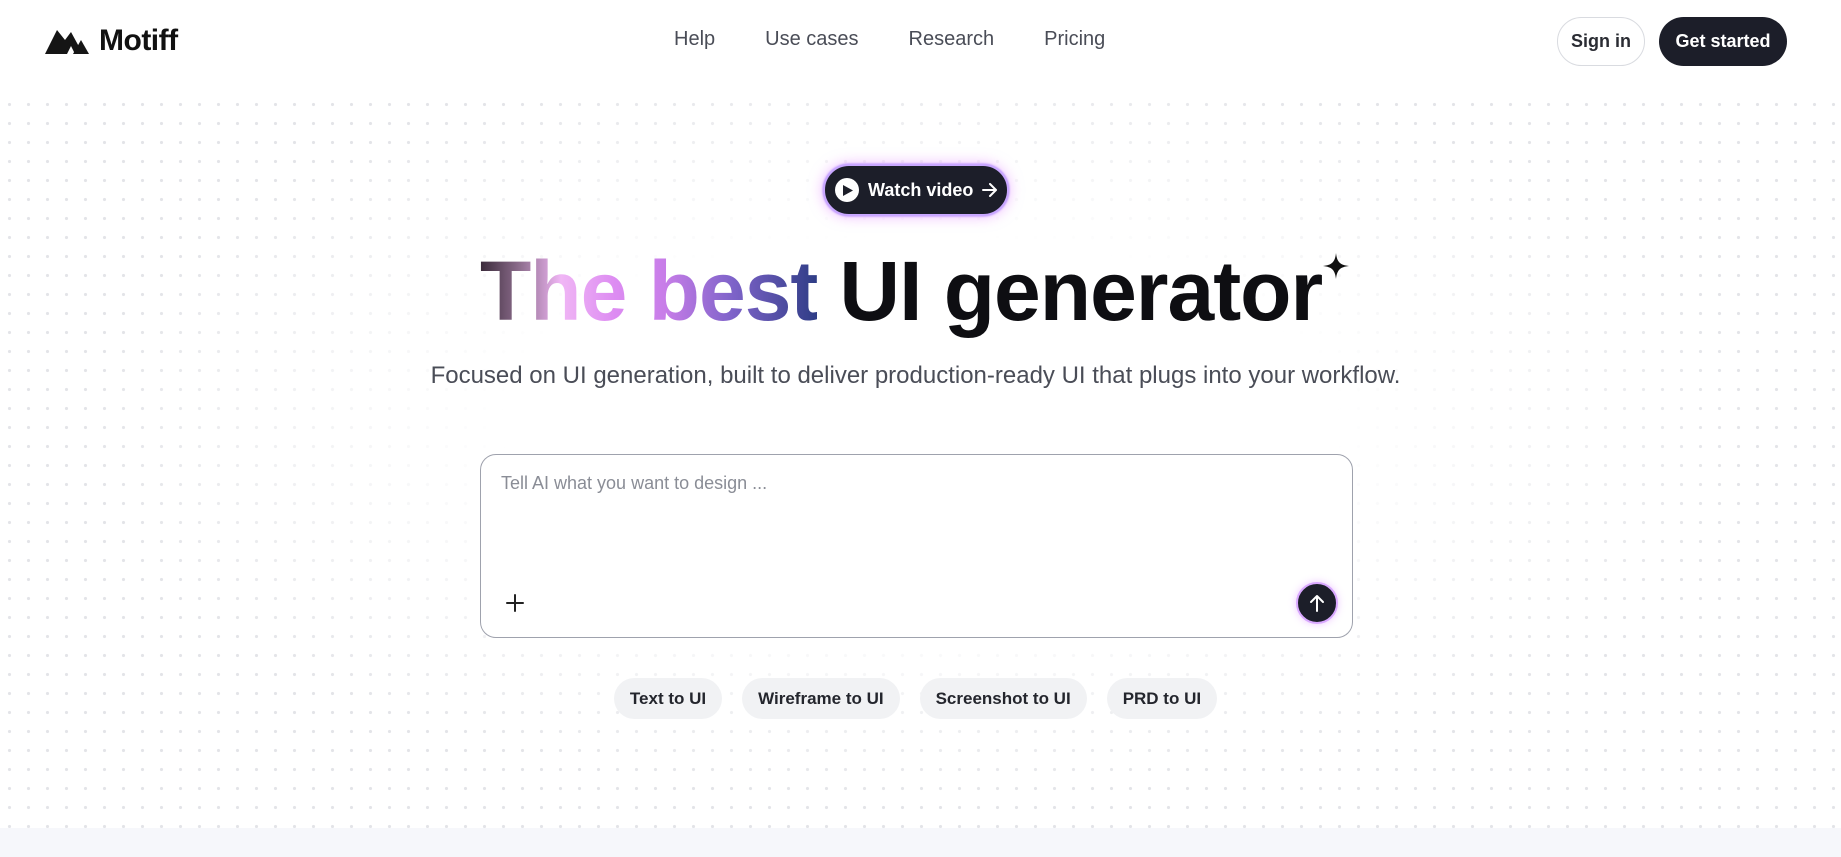 The width and height of the screenshot is (1841, 857). I want to click on brand-logo: Motiff, so click(111, 40).